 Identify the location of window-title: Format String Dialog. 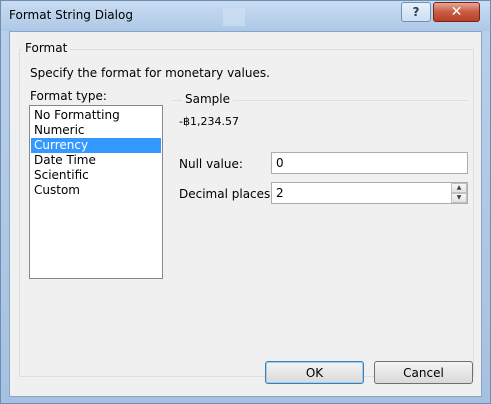
(71, 15).